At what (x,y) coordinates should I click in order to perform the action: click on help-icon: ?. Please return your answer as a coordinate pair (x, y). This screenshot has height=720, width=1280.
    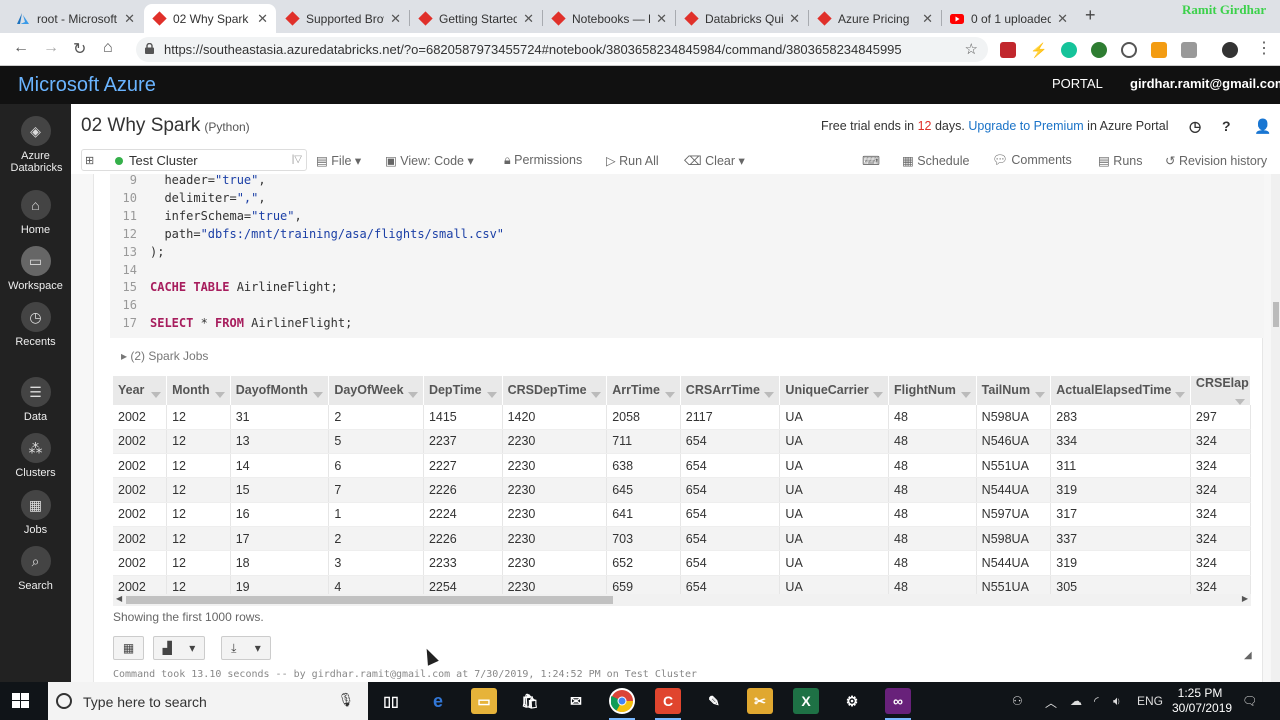
    Looking at the image, I should click on (1226, 126).